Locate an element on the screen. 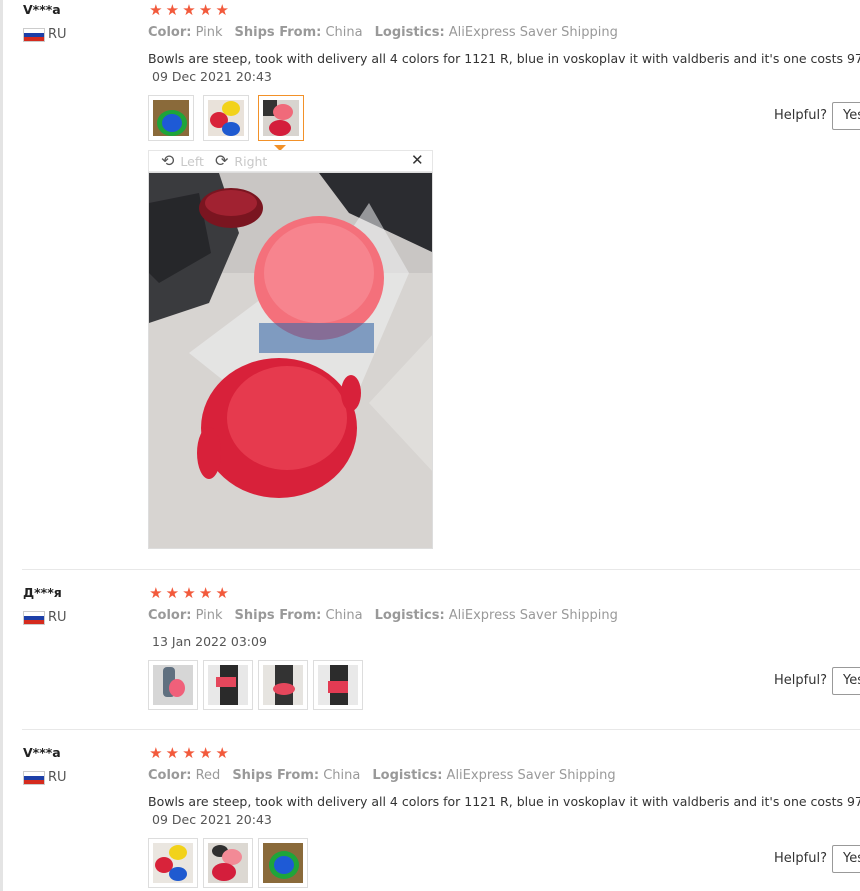 The height and width of the screenshot is (891, 860). color-value: Red is located at coordinates (208, 775).